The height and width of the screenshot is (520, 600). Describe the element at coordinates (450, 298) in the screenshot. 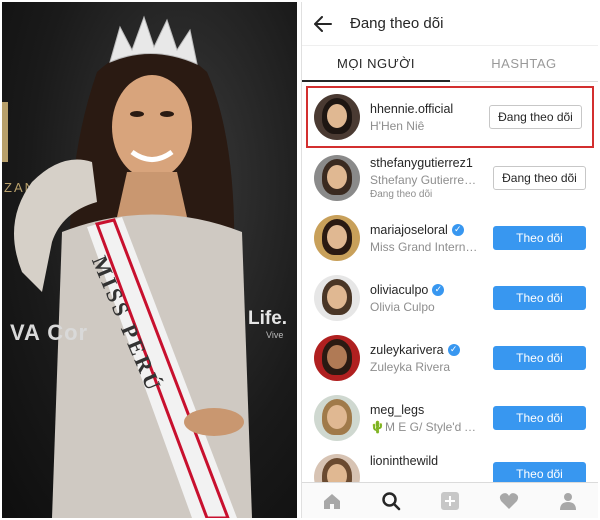

I see `list-item: oliviaculpo ✓ Olivia Culpo Theo dõi` at that location.